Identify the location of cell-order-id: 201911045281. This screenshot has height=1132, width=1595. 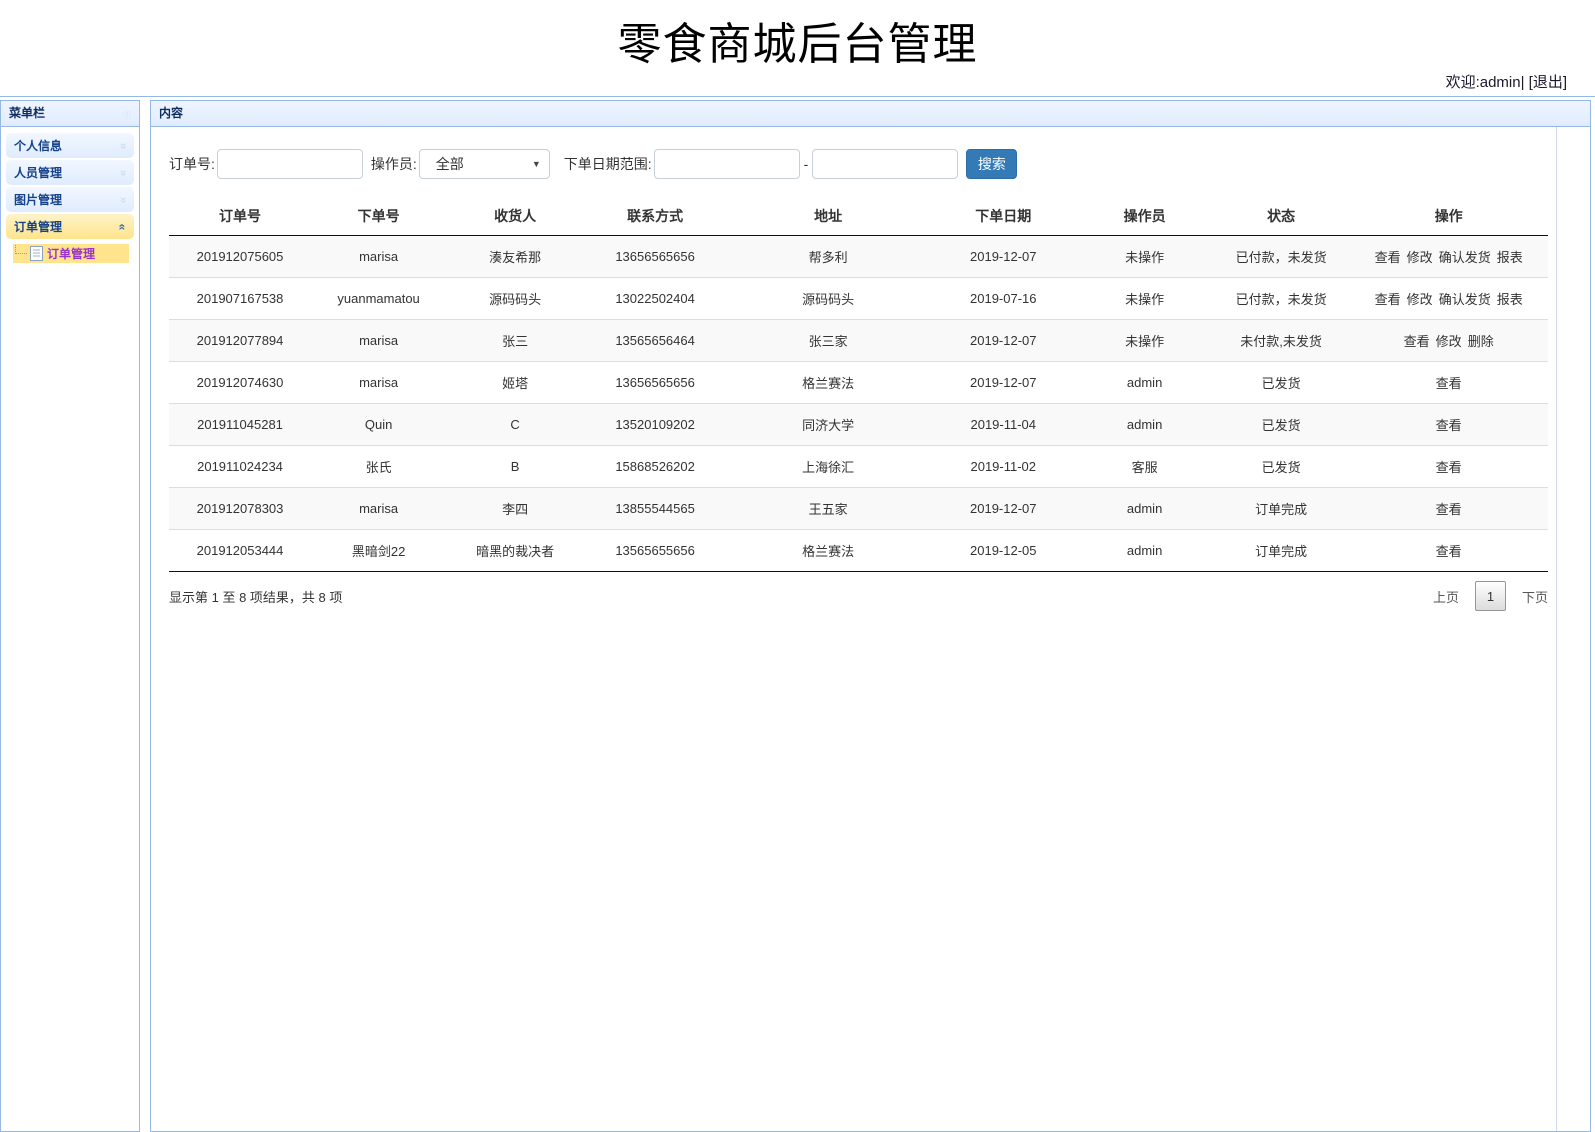
(240, 424).